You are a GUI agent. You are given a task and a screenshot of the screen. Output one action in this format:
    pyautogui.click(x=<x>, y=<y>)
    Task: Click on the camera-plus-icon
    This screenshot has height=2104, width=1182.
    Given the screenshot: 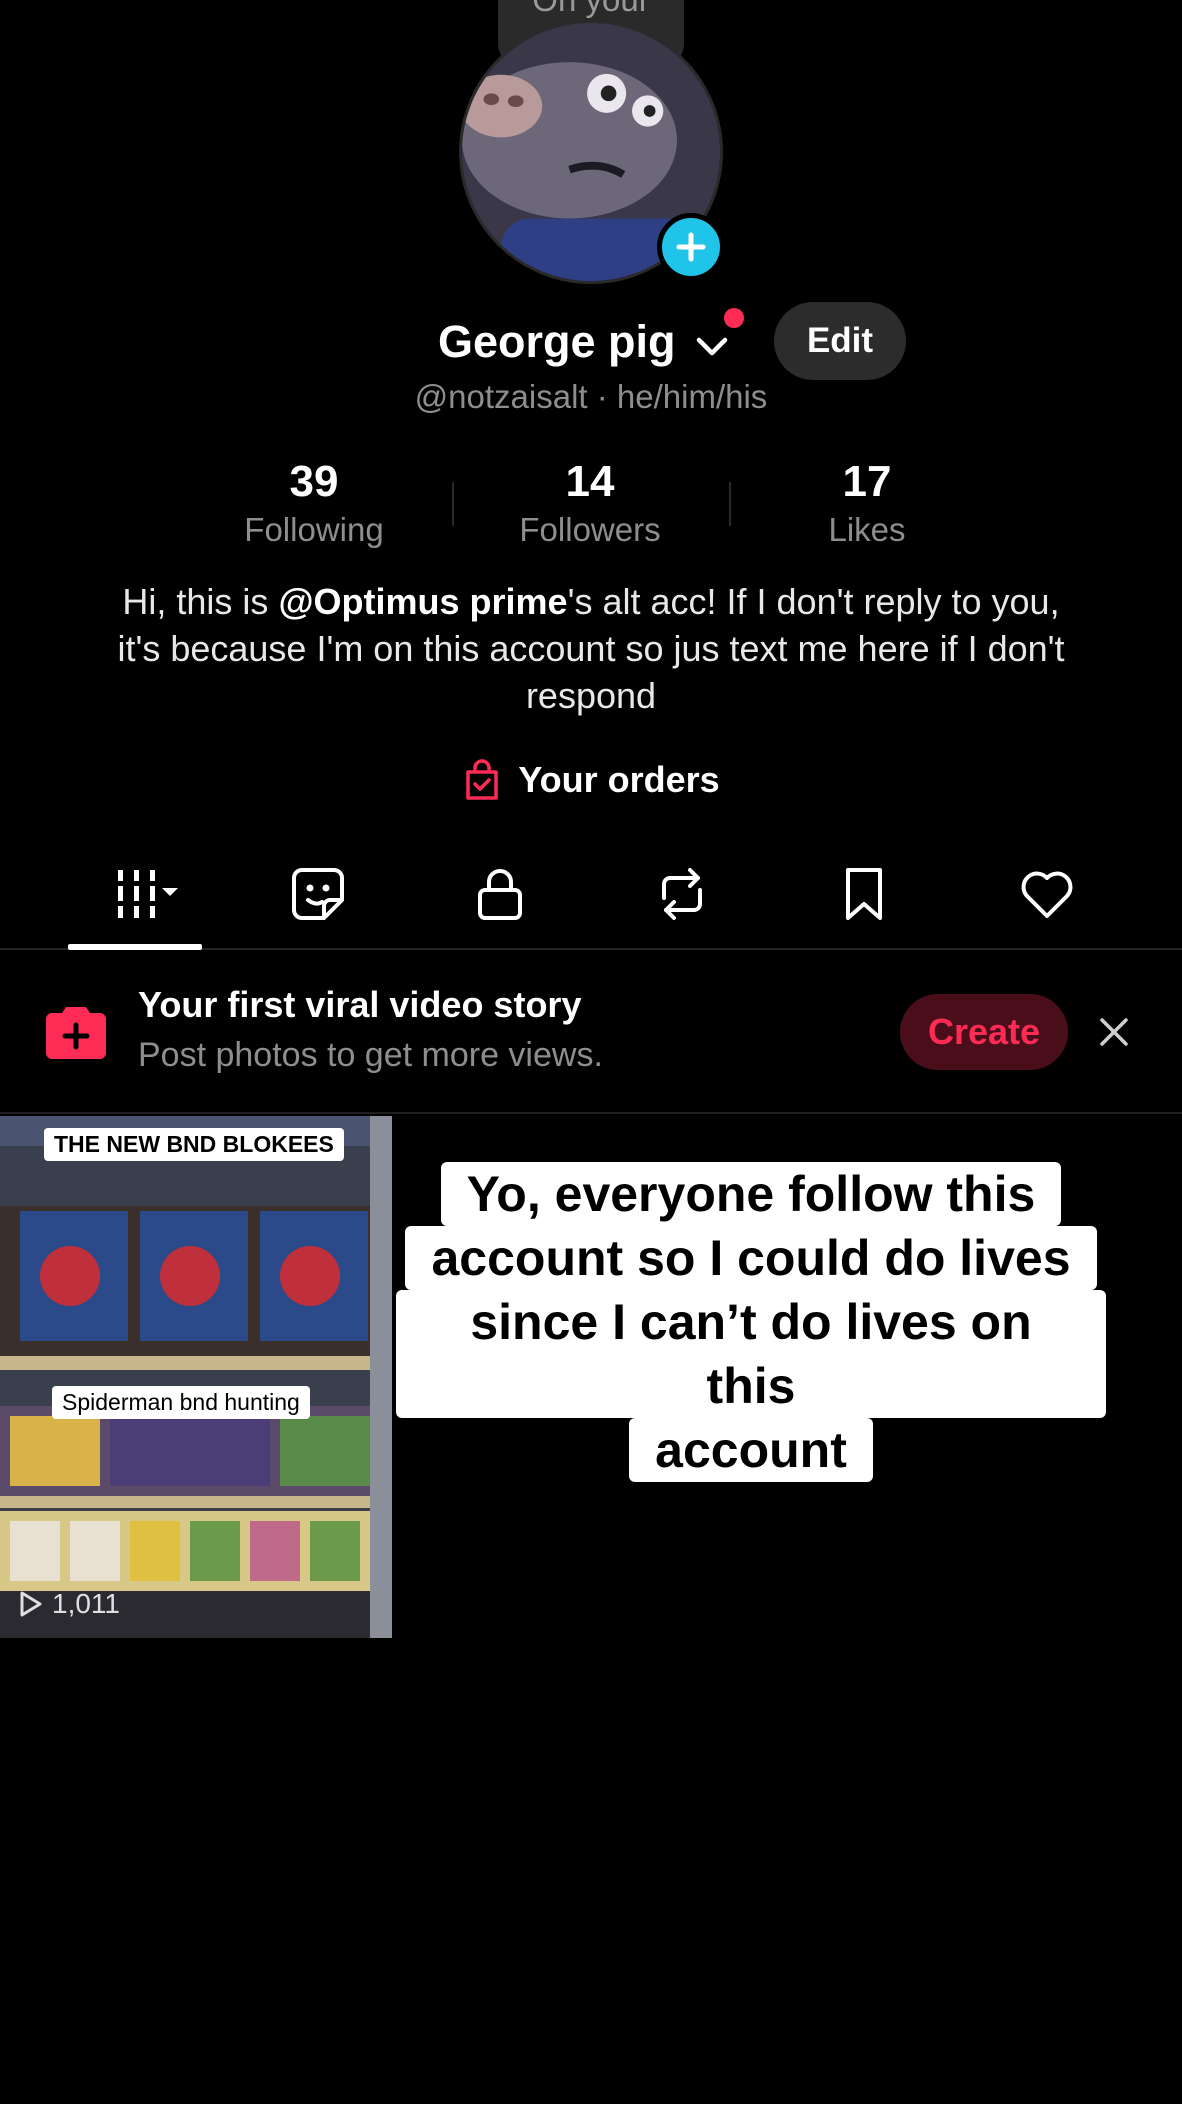 What is the action you would take?
    pyautogui.click(x=76, y=1033)
    